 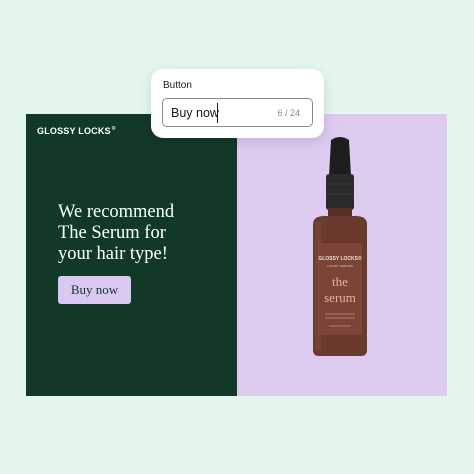 What do you see at coordinates (340, 281) in the screenshot?
I see `label-name-line1: the` at bounding box center [340, 281].